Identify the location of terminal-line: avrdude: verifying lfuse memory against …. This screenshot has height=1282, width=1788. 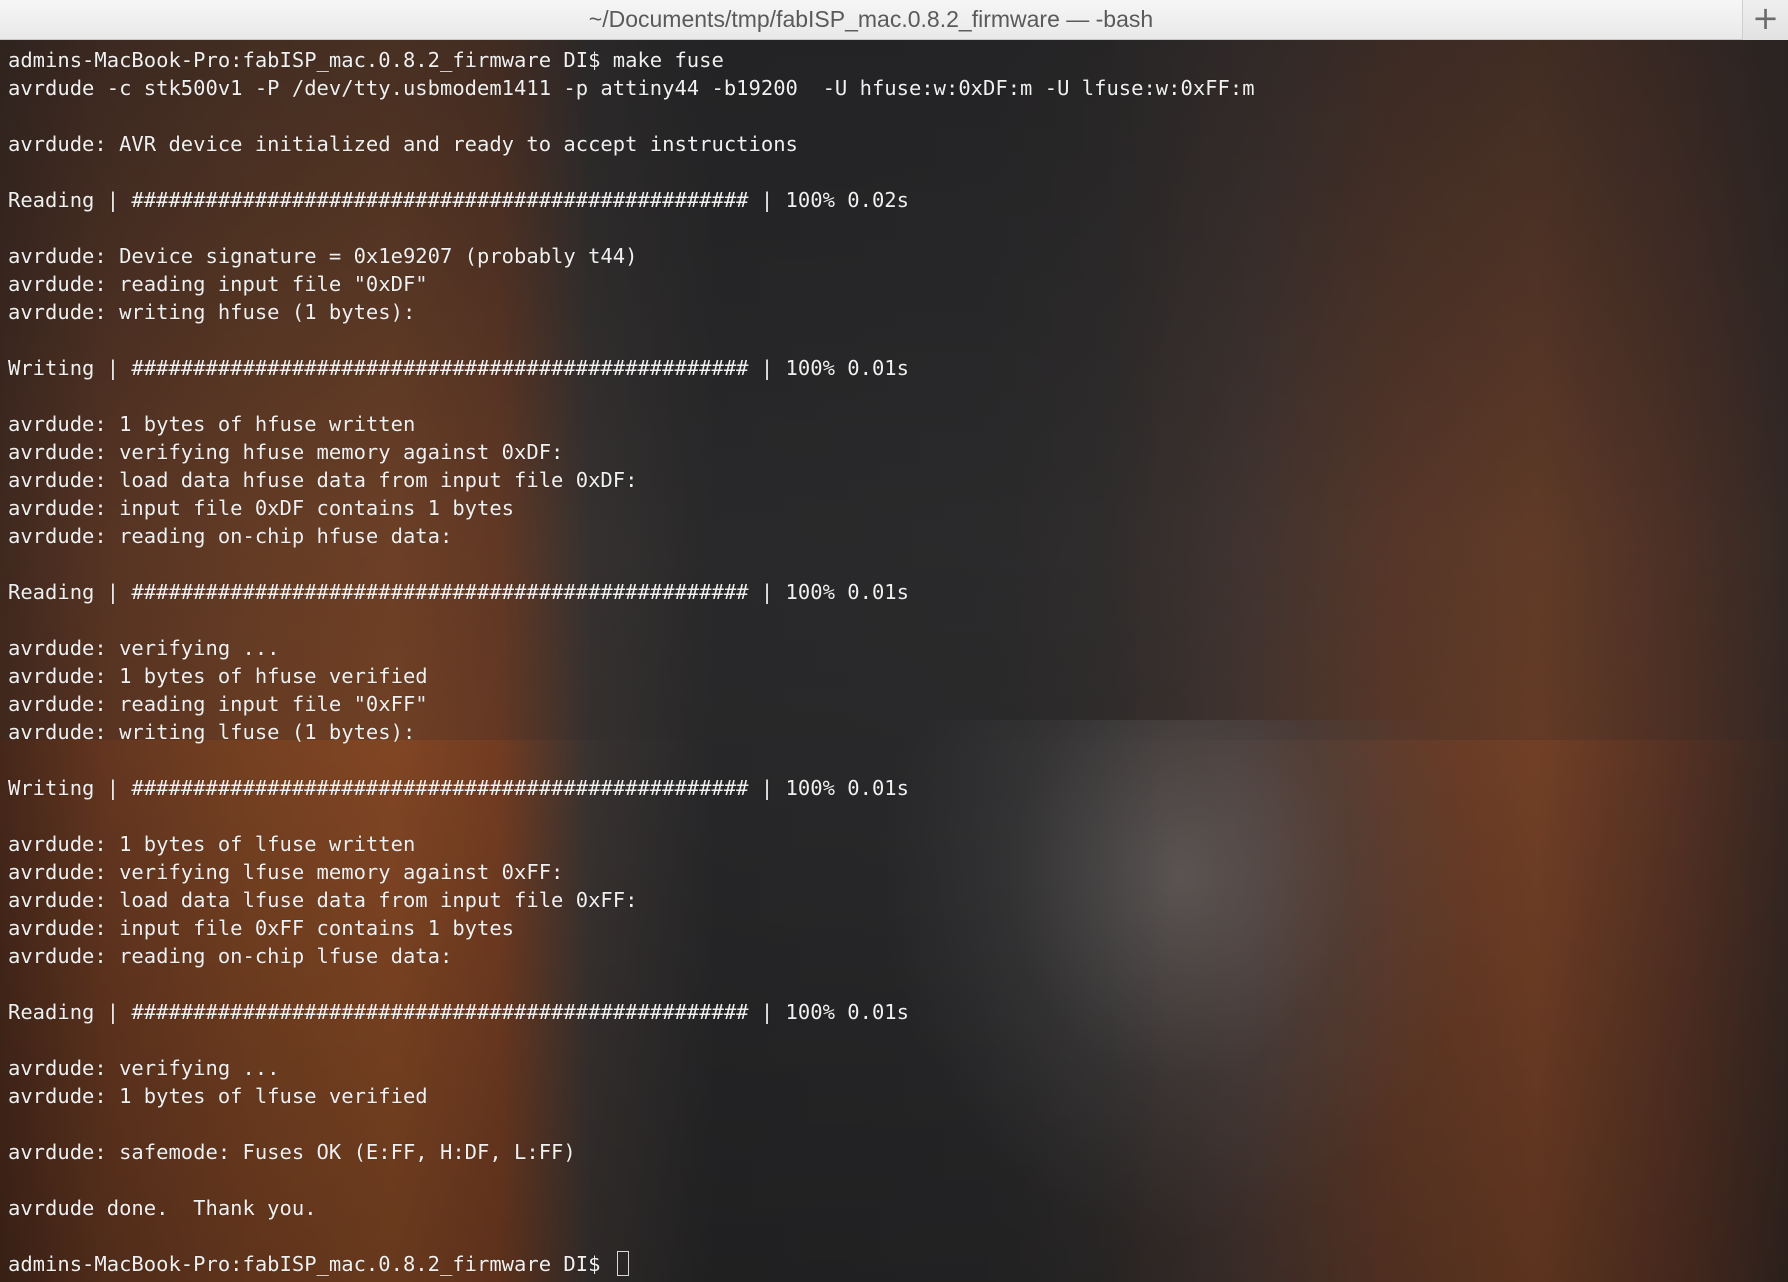
(286, 872).